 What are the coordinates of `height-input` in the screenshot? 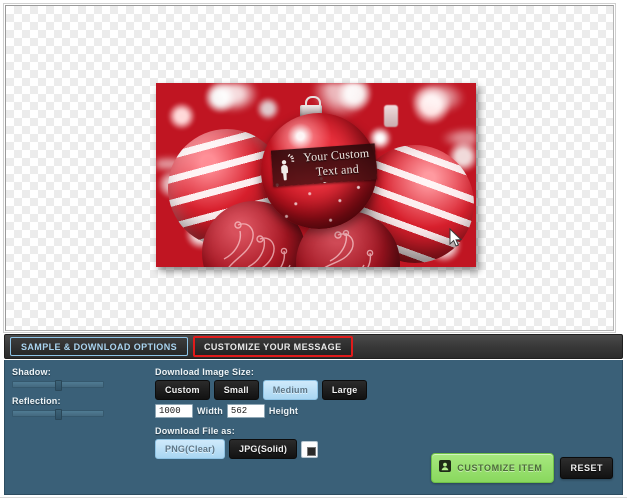 It's located at (245, 411).